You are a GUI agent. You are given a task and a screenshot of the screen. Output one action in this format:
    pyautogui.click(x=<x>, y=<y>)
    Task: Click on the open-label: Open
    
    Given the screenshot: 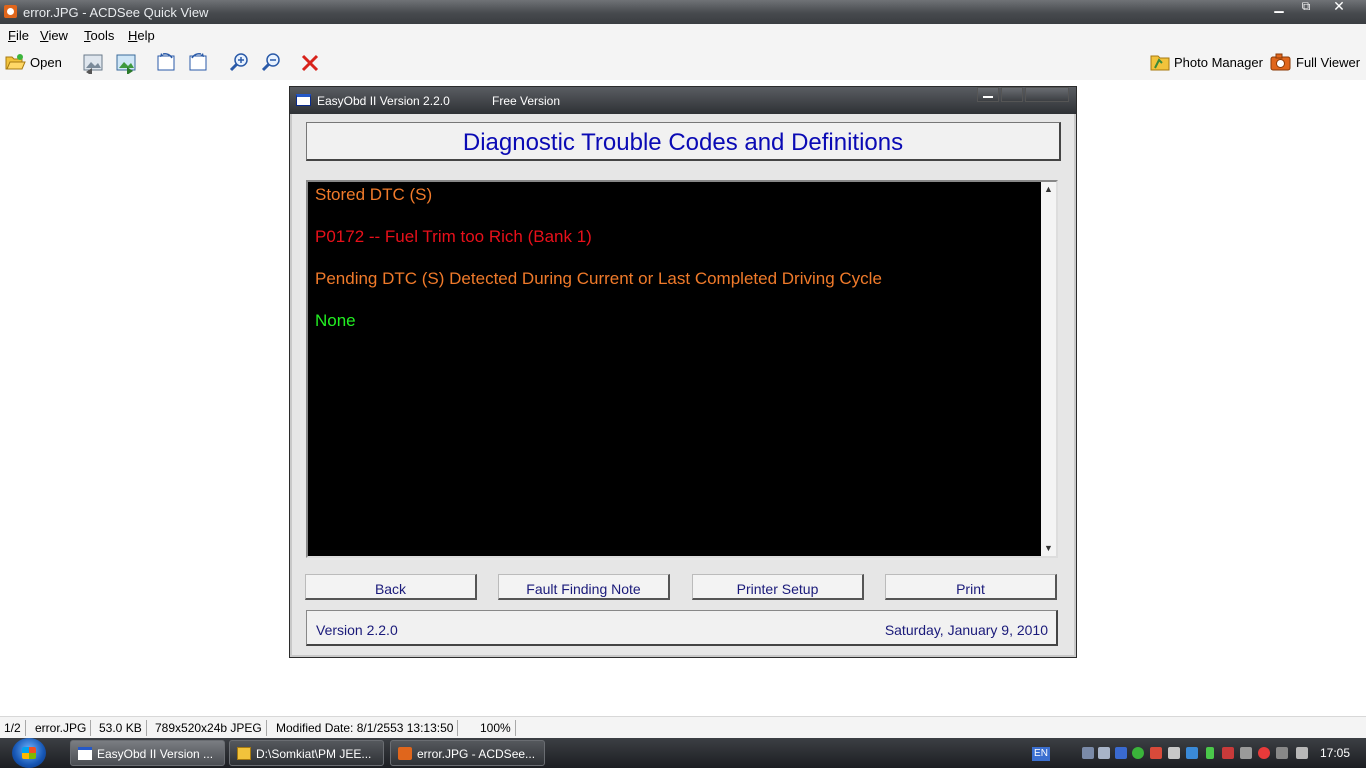 What is the action you would take?
    pyautogui.click(x=46, y=62)
    